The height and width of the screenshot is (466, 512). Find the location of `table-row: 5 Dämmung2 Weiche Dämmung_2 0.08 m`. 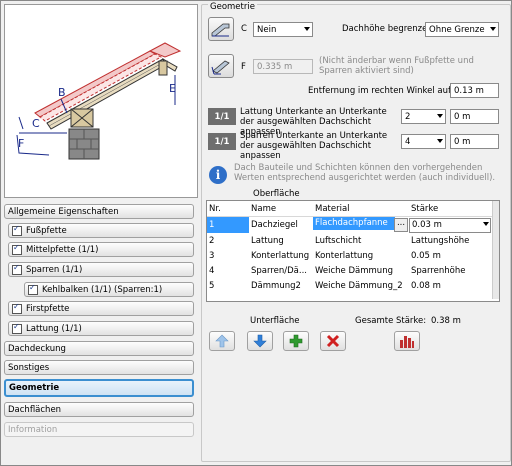

table-row: 5 Dämmung2 Weiche Dämmung_2 0.08 m is located at coordinates (349, 285).